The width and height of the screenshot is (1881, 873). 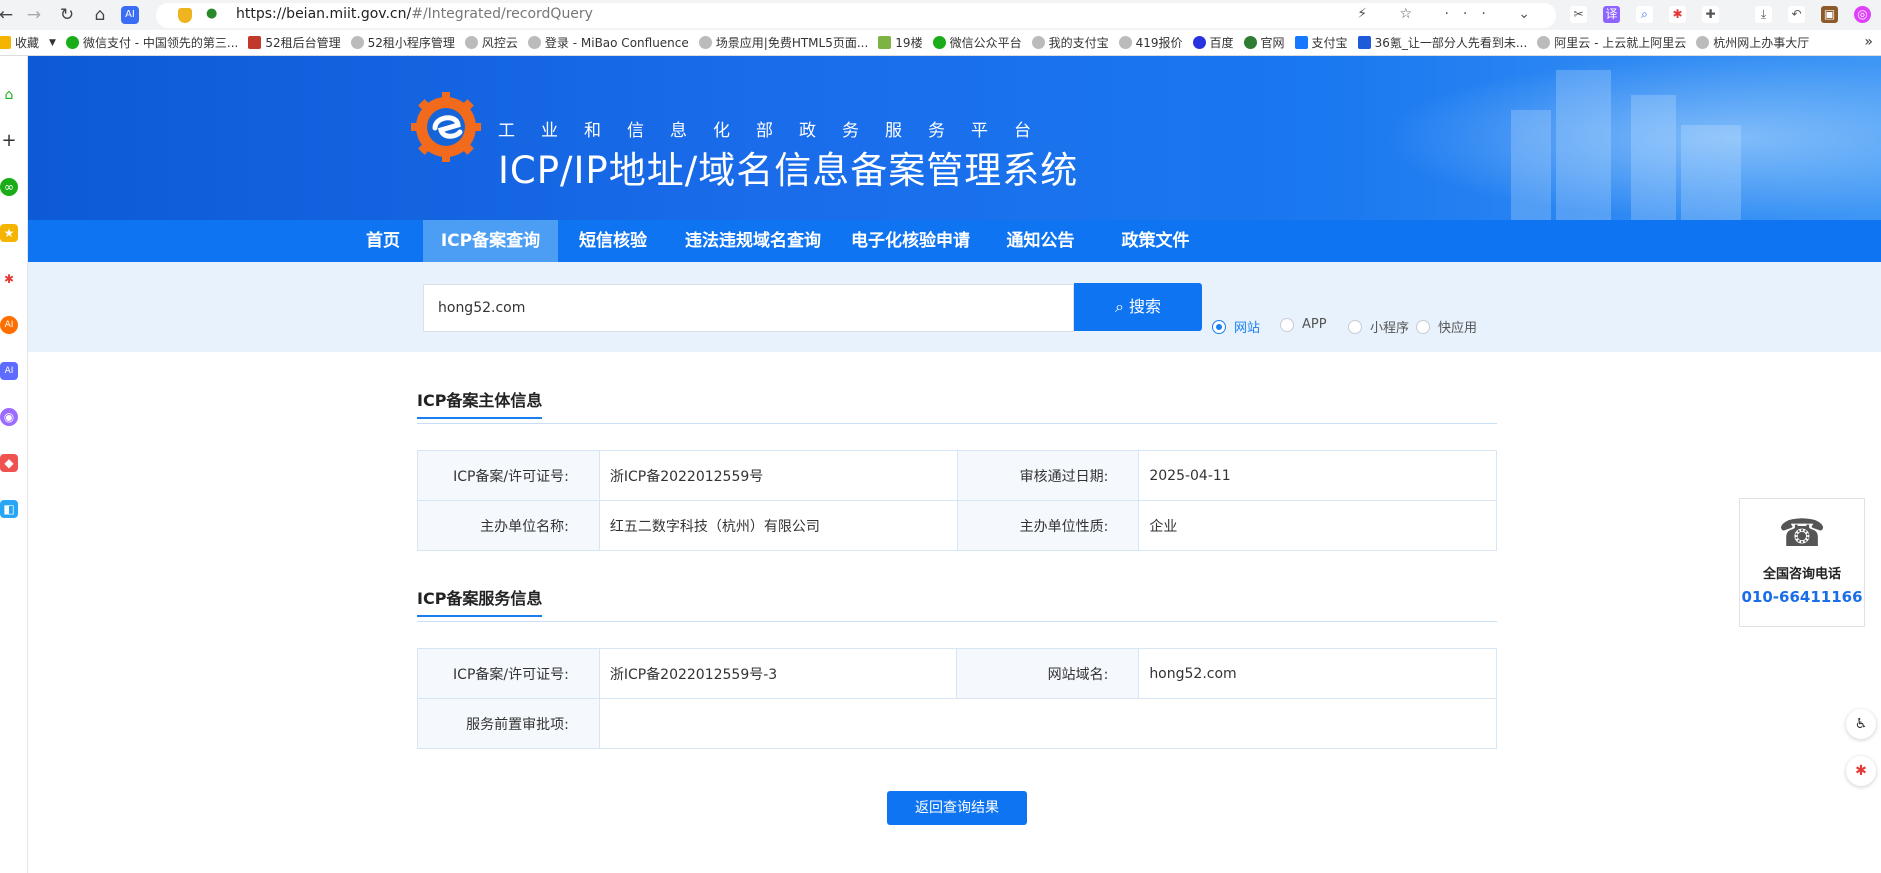 I want to click on address-tools: ⚡ ☆ ··· ⌄, so click(x=1450, y=14).